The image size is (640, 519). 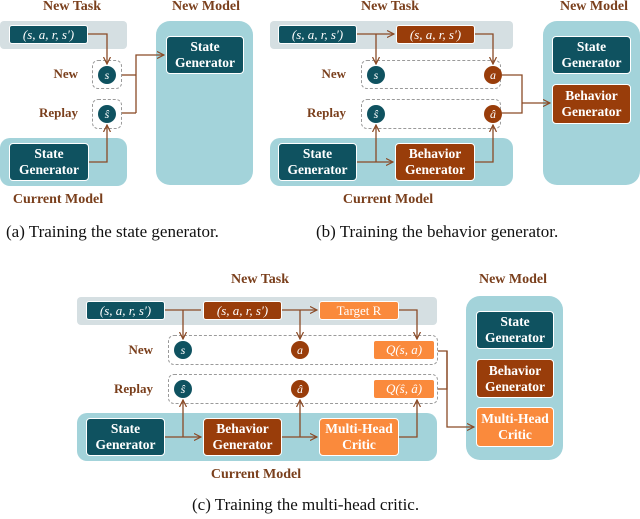 What do you see at coordinates (512, 94) in the screenshot?
I see `arrow-a-merge` at bounding box center [512, 94].